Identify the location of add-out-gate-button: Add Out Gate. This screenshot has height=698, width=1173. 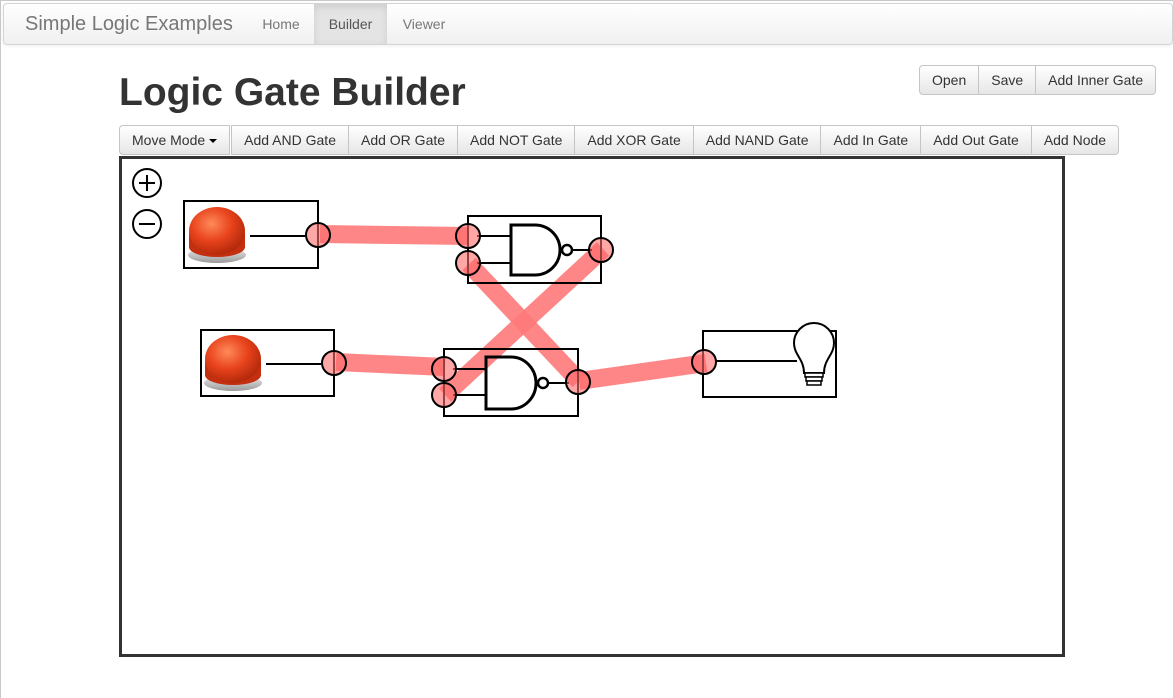
(976, 140).